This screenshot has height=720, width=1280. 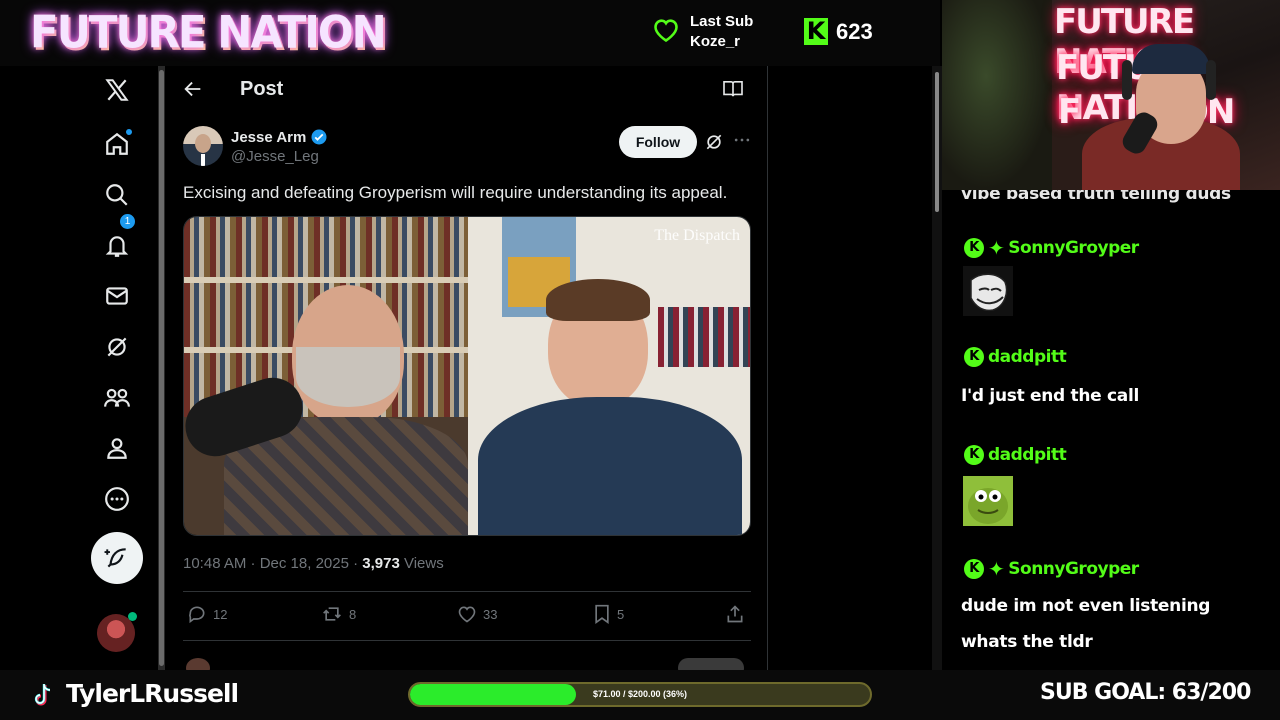 What do you see at coordinates (208, 32) in the screenshot?
I see `brand-logo: FUTURE NATION` at bounding box center [208, 32].